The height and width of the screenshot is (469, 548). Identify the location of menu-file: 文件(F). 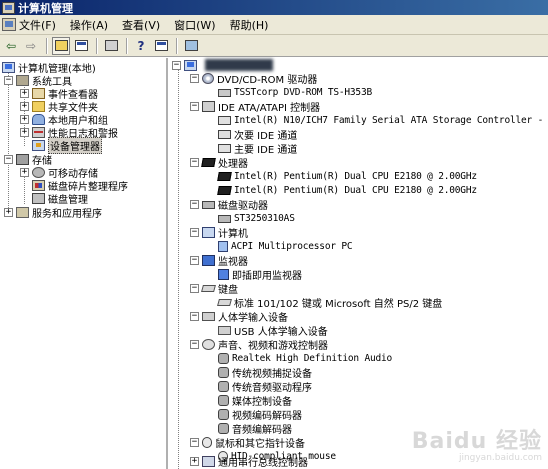
(37, 25).